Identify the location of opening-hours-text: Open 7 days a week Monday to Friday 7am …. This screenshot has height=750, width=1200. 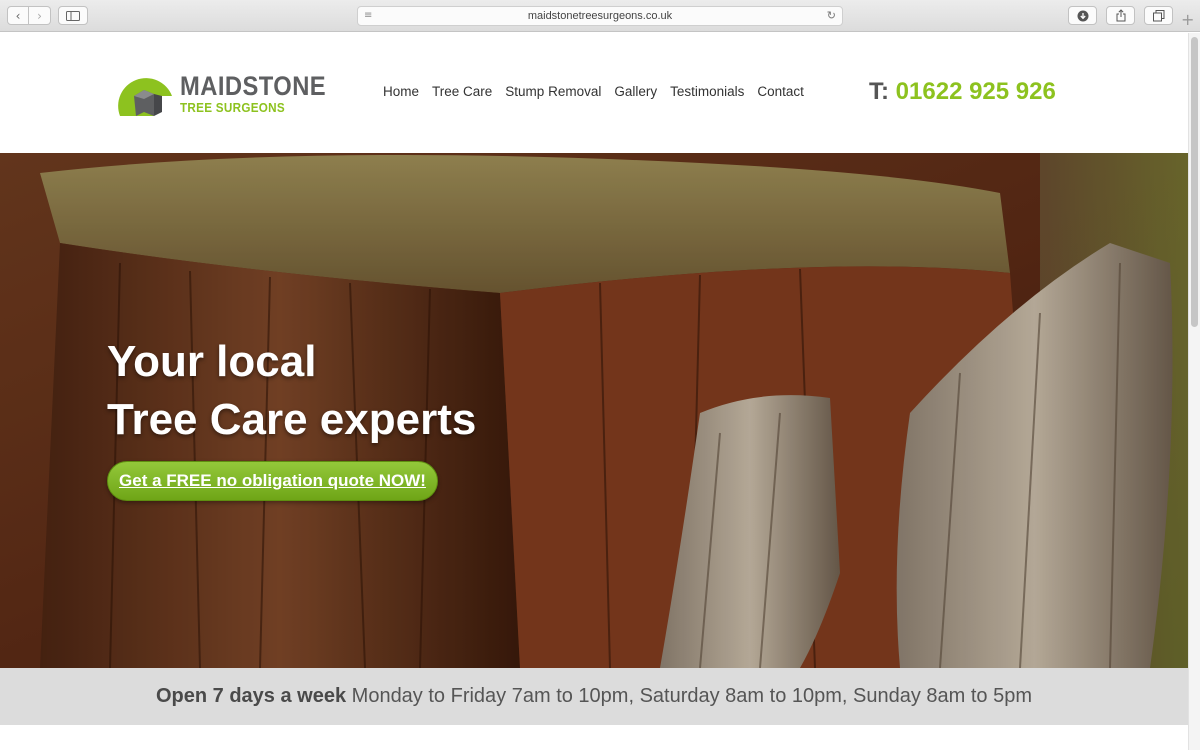
(594, 696).